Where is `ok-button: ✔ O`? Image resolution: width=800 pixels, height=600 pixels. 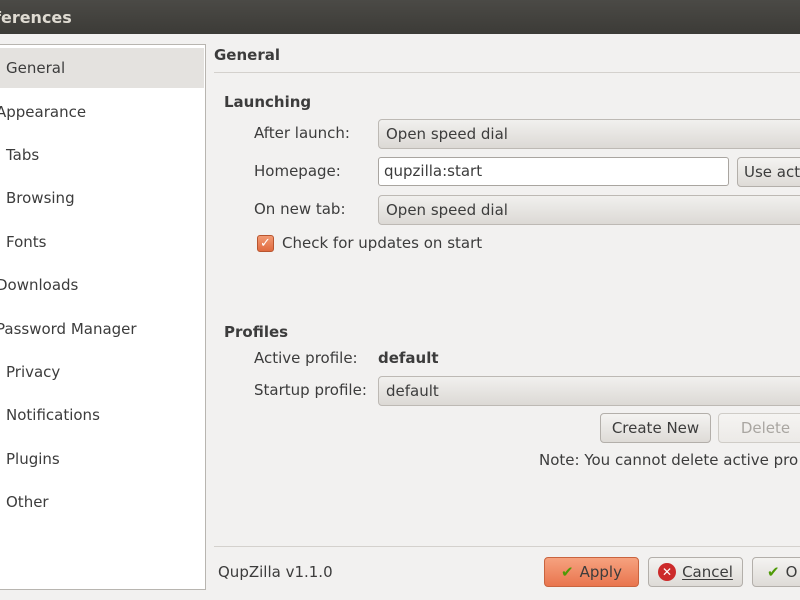
ok-button: ✔ O is located at coordinates (776, 572).